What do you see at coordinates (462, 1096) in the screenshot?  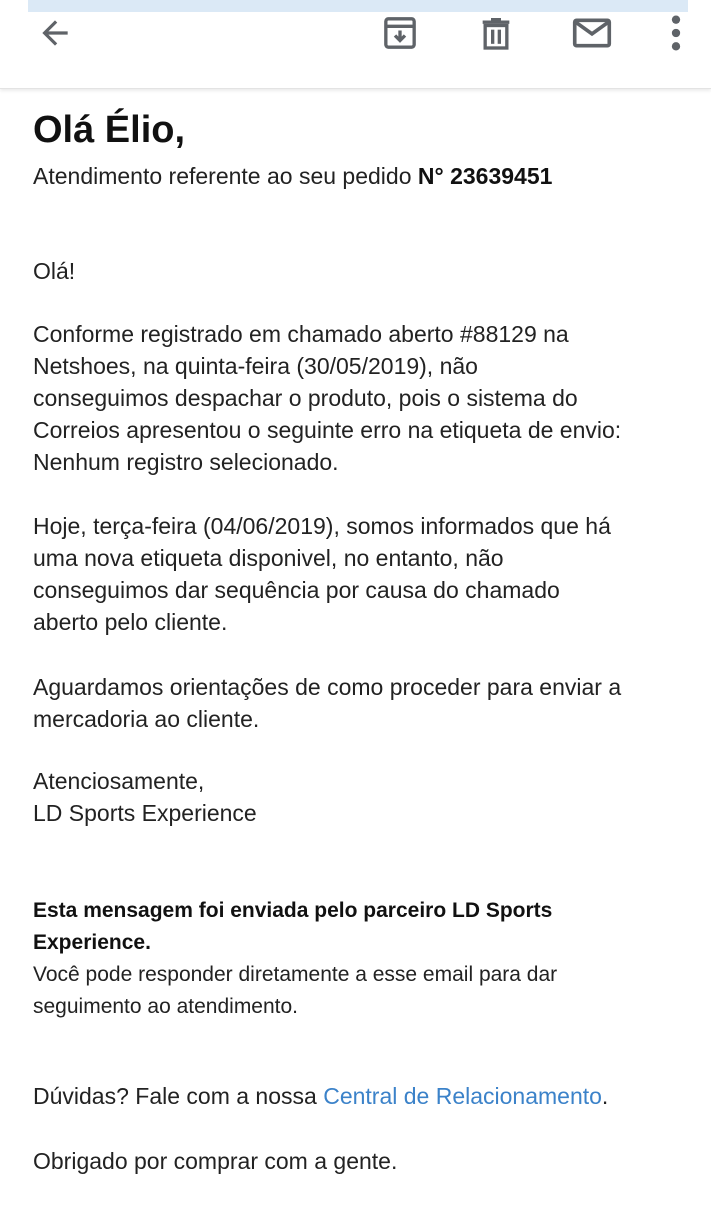 I see `relationship-center-link: Central de Relacionamento` at bounding box center [462, 1096].